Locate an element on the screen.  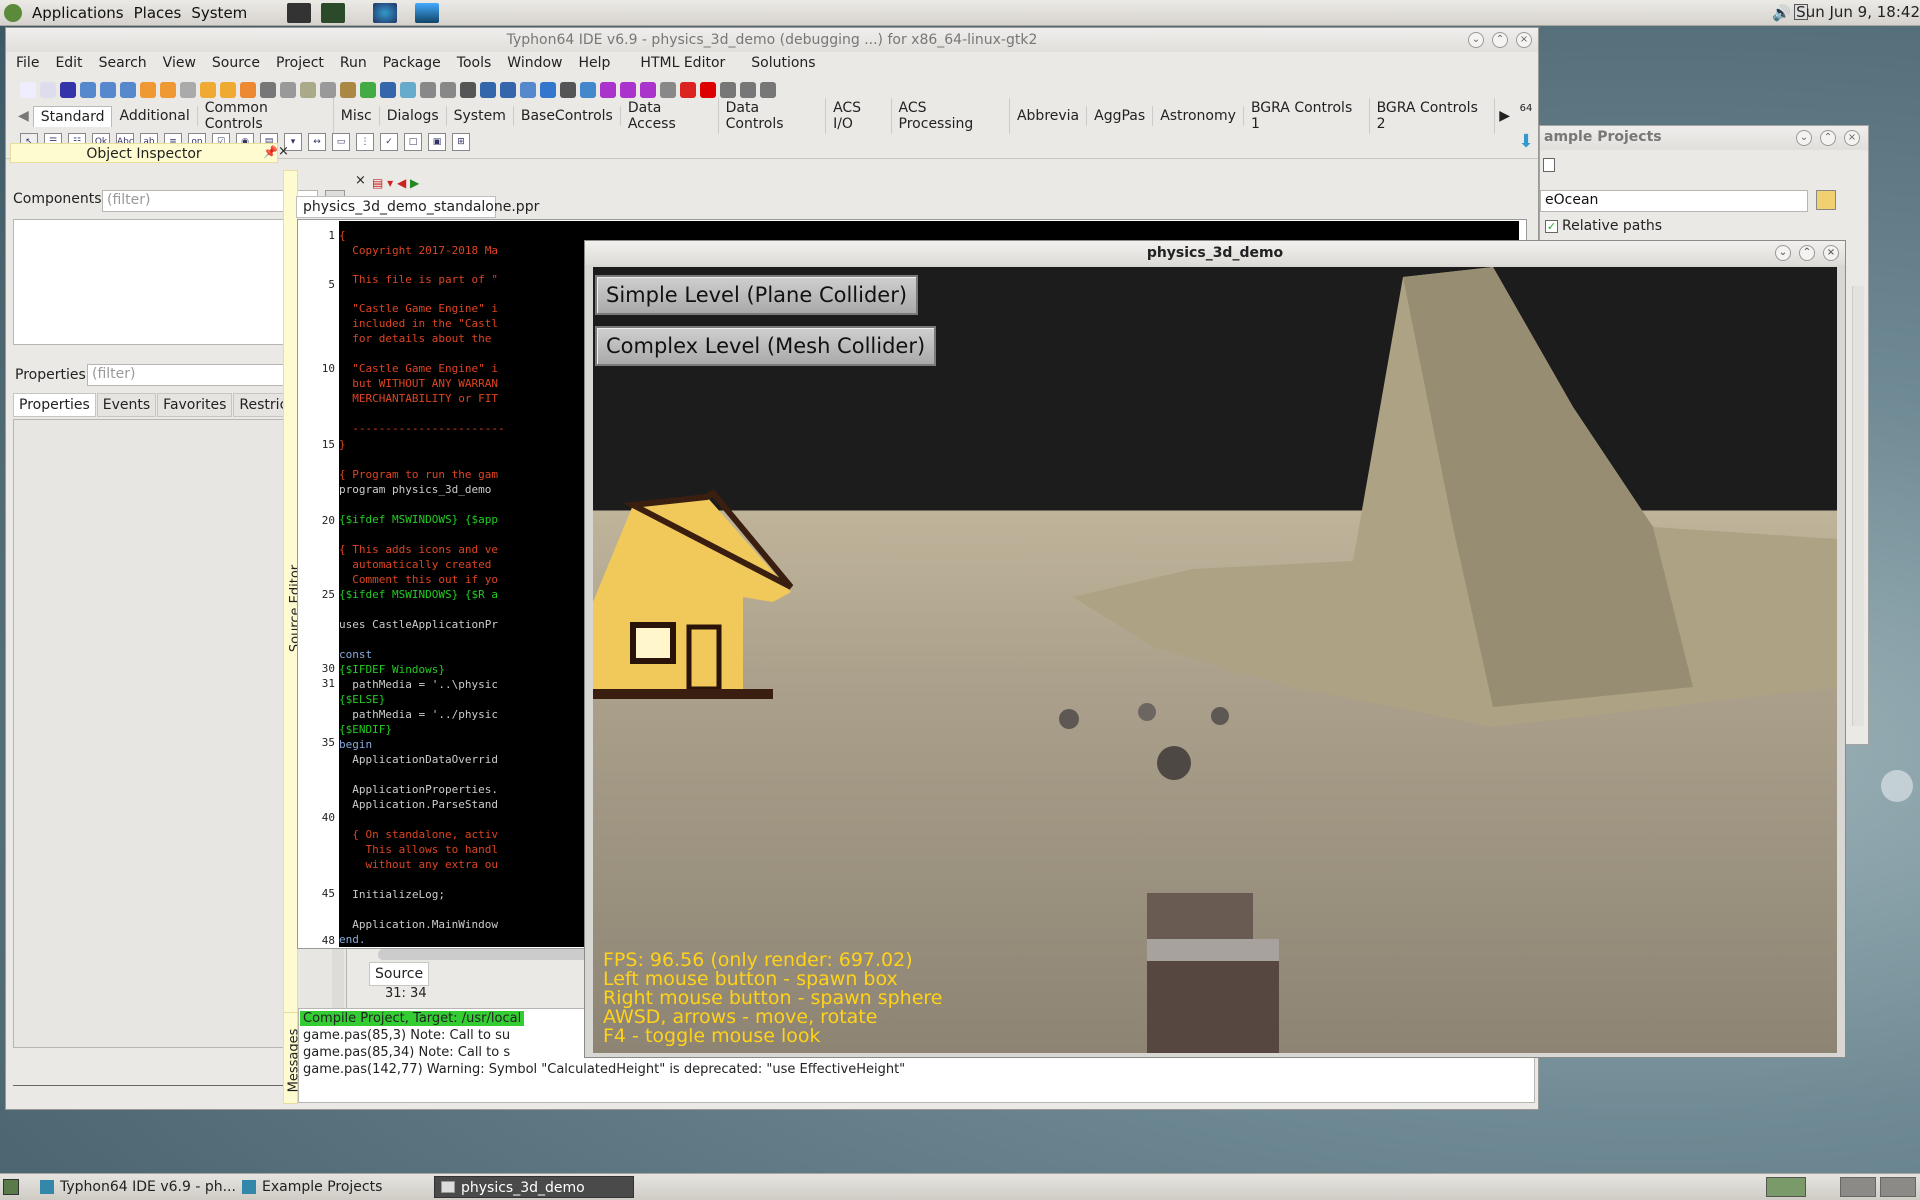
step-into-icon is located at coordinates (728, 90).